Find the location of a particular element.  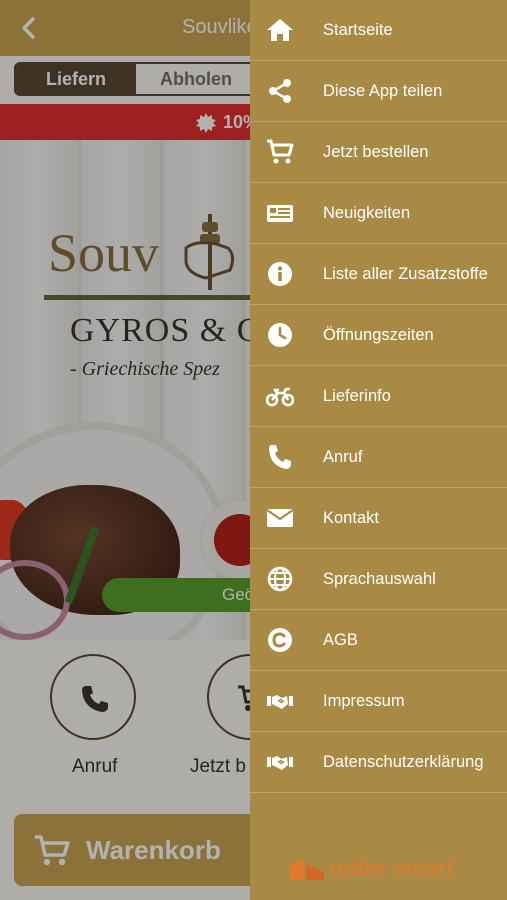

news-icon is located at coordinates (280, 213).